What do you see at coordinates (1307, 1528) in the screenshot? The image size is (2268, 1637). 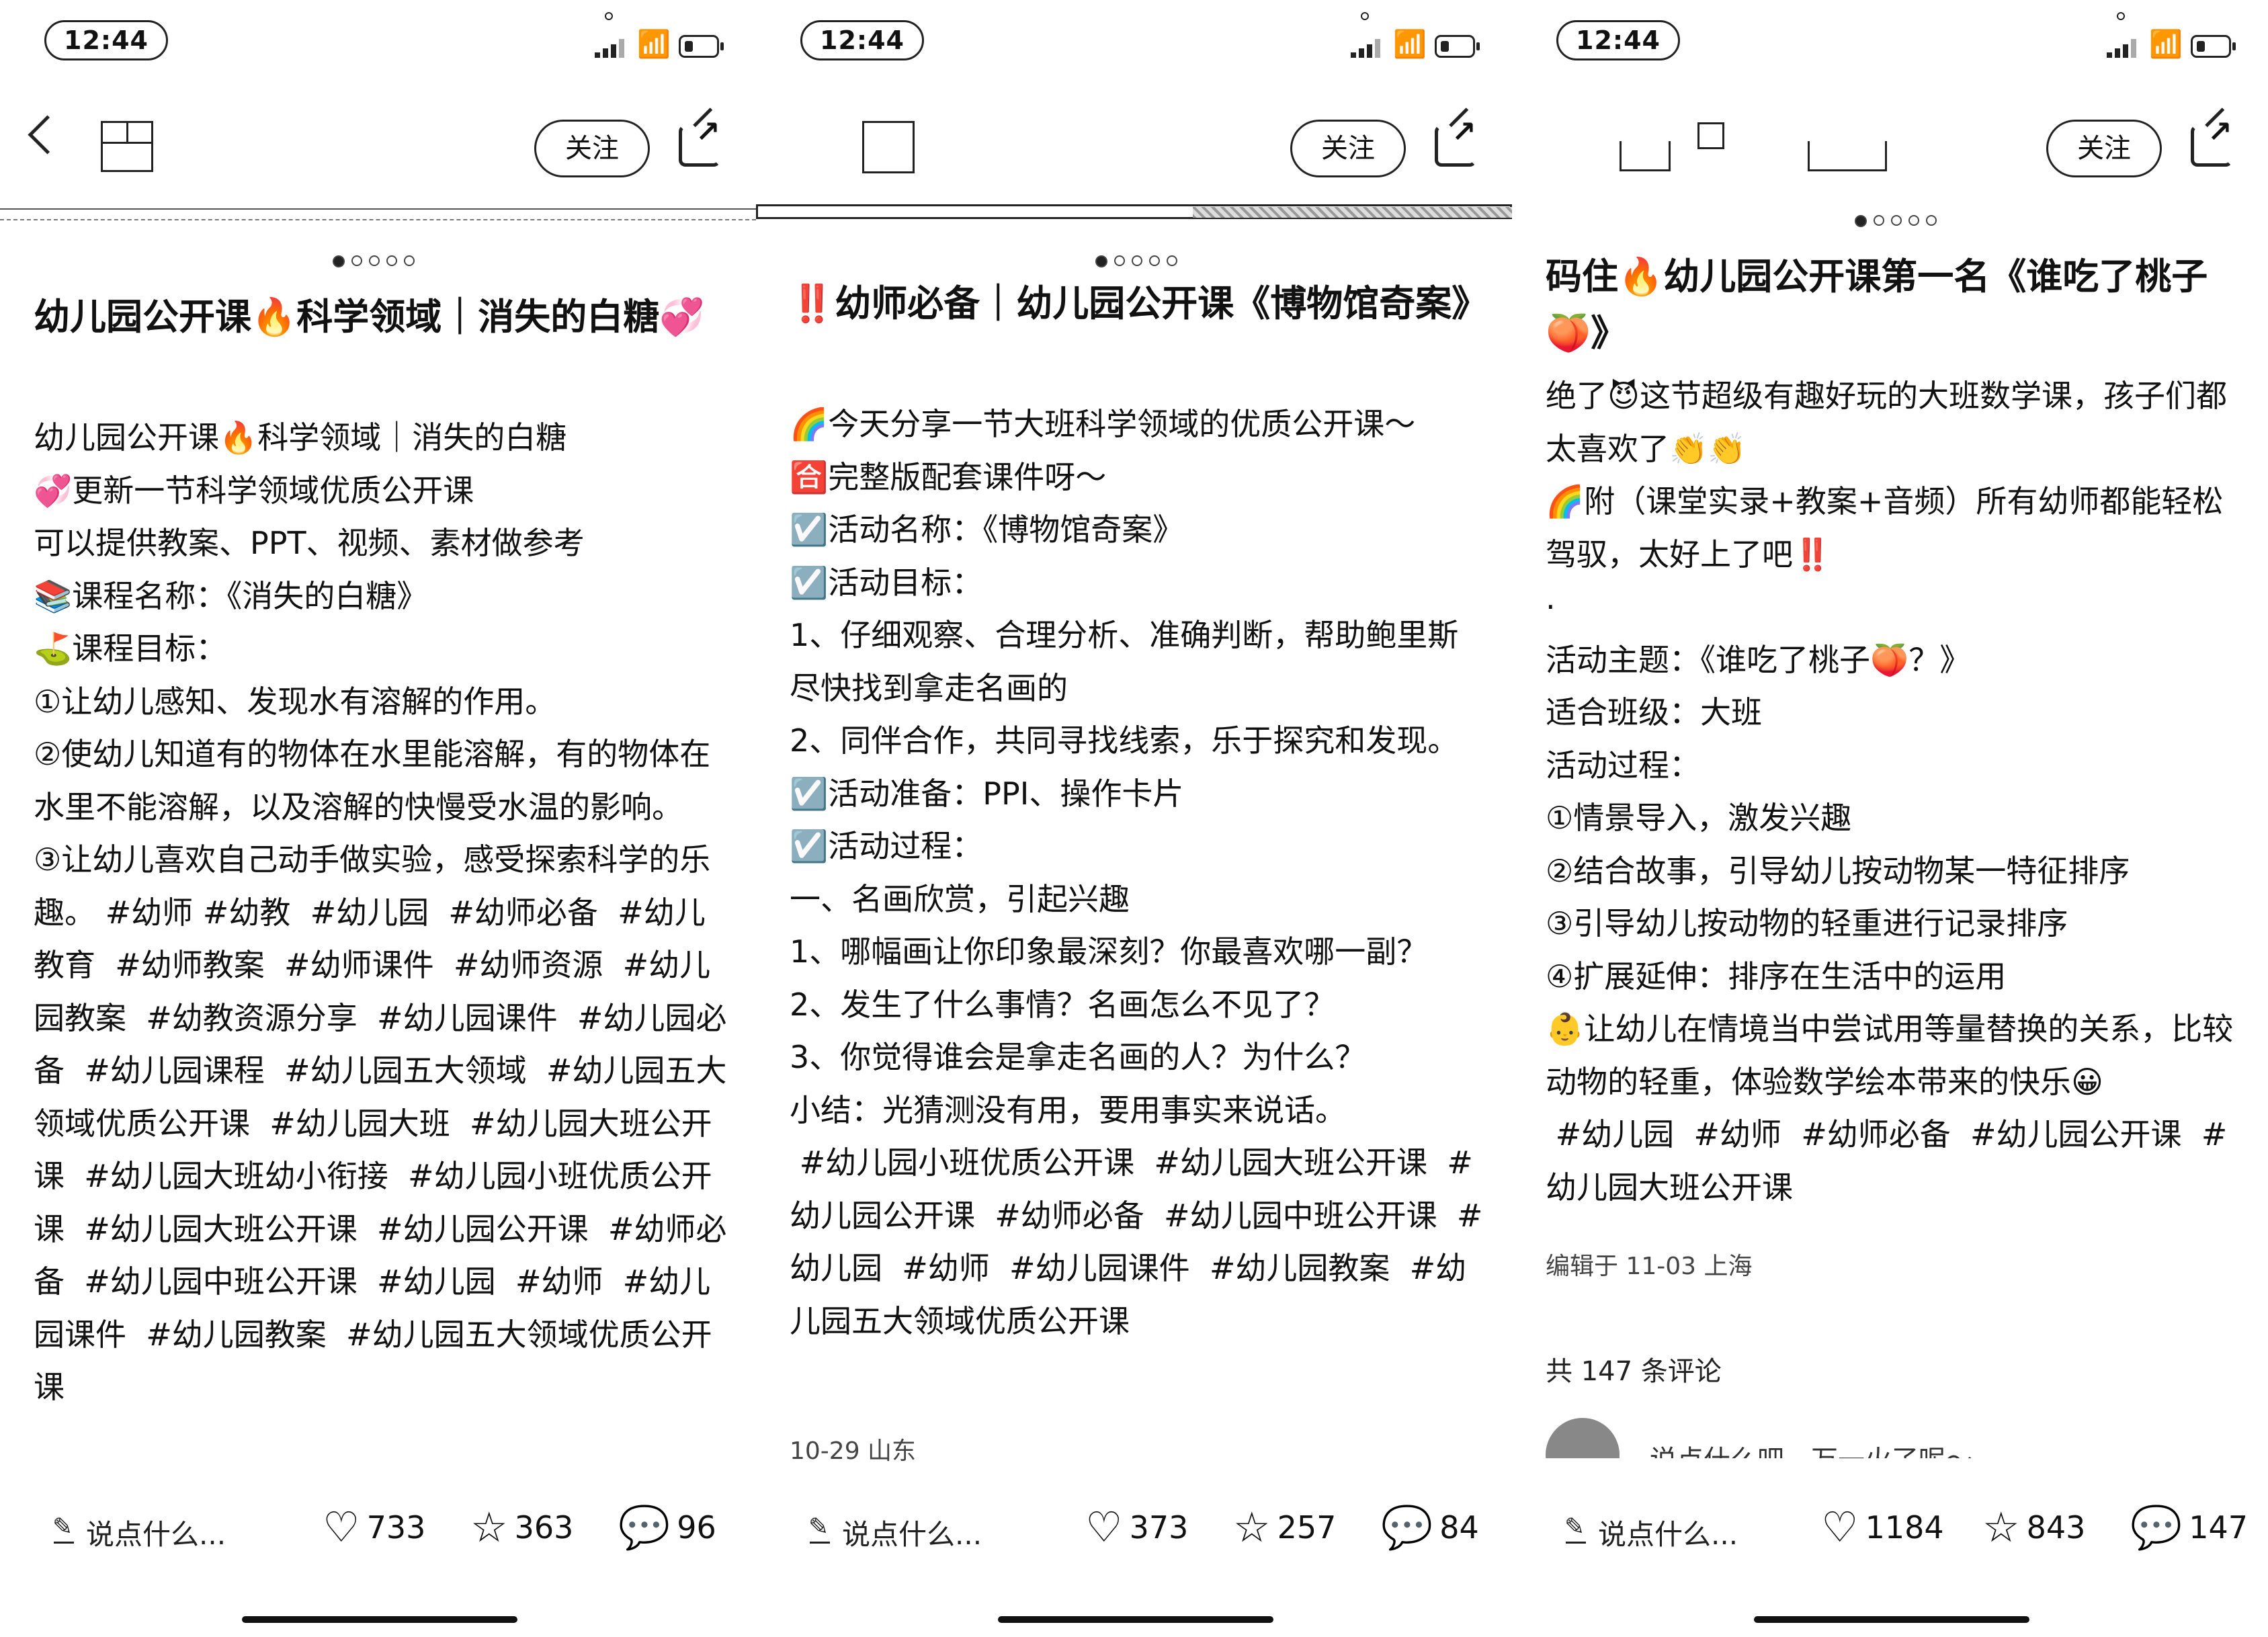 I see `collect-count: 257` at bounding box center [1307, 1528].